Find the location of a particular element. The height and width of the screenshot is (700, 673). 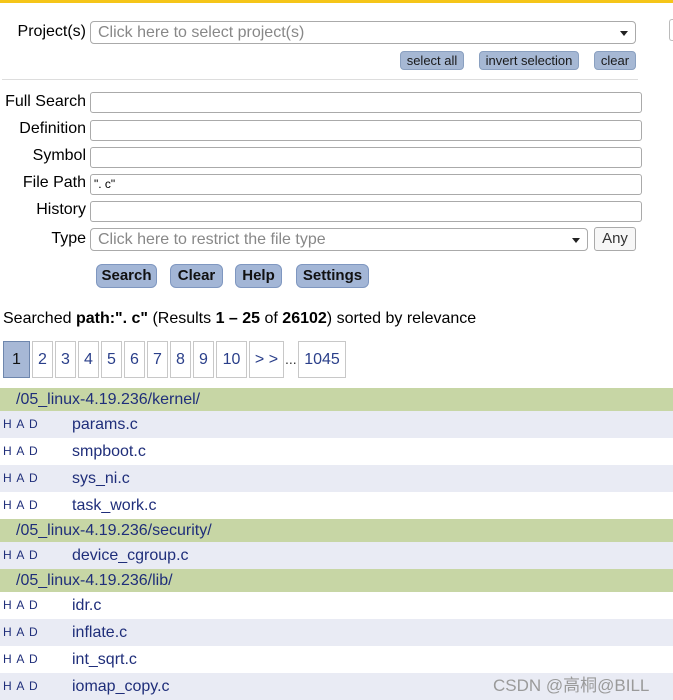

result-row: H A D idr.c is located at coordinates (336, 605).